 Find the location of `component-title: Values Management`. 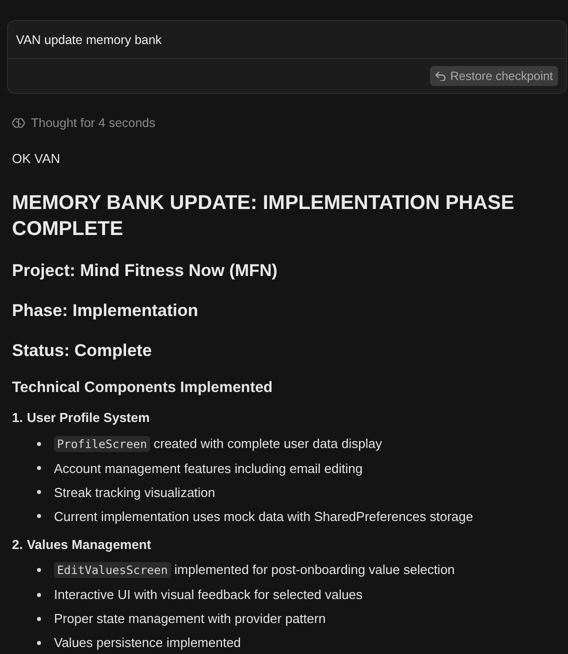

component-title: Values Management is located at coordinates (89, 545).